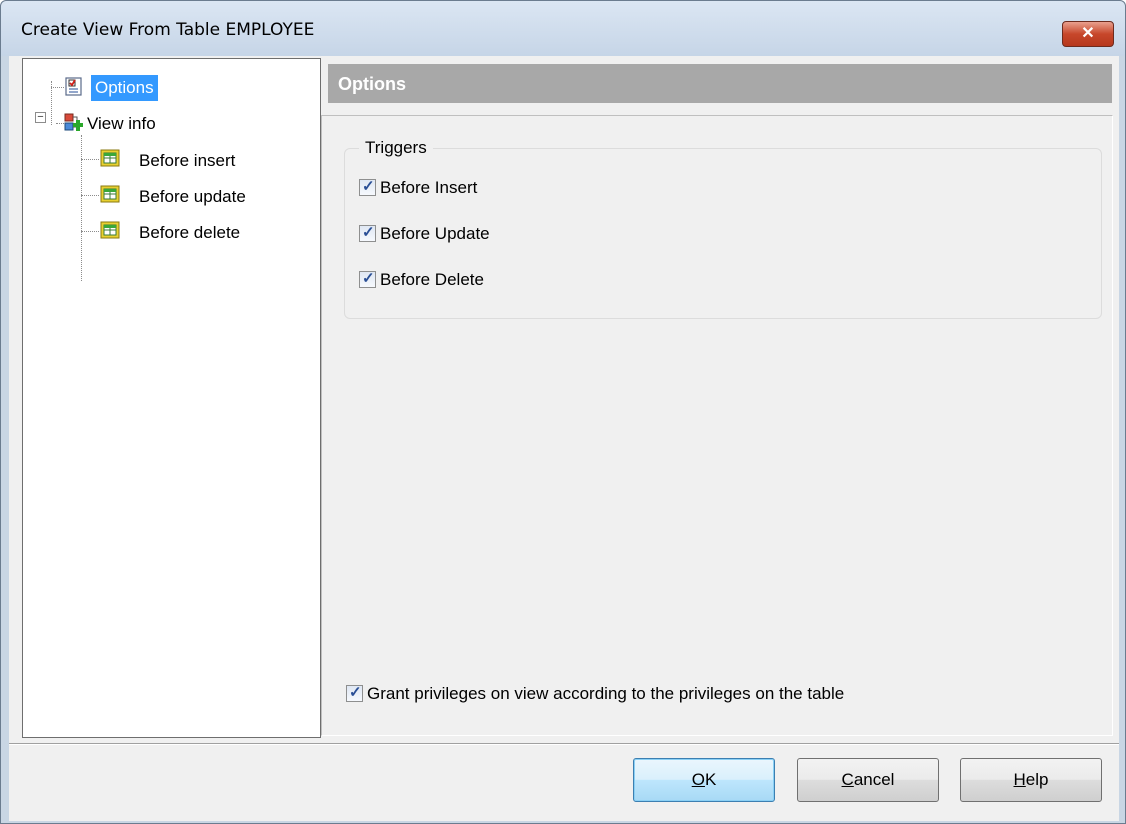 This screenshot has height=824, width=1126. Describe the element at coordinates (509, 188) in the screenshot. I see `before-insert-checkbox: ✓ Before Insert` at that location.